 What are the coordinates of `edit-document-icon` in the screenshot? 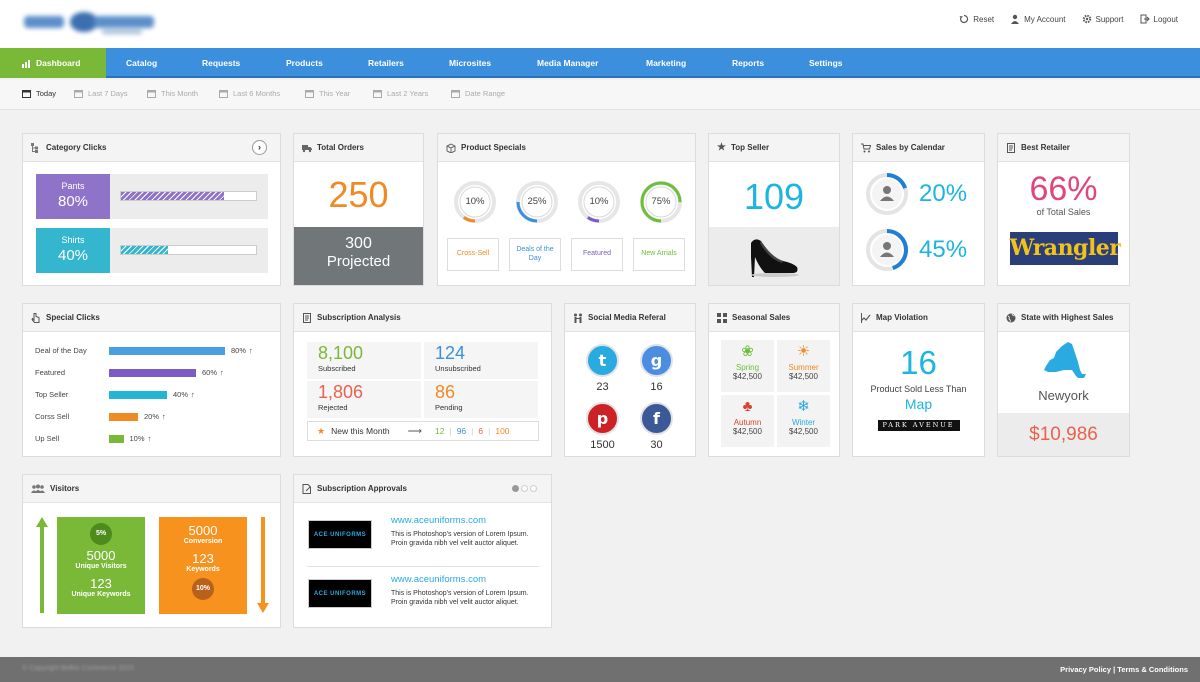 It's located at (306, 488).